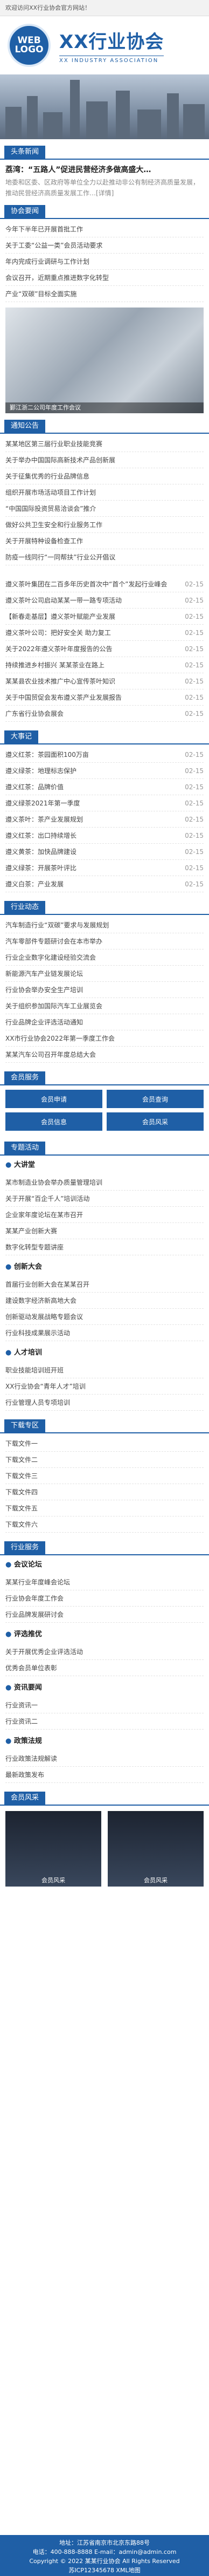  What do you see at coordinates (104, 884) in the screenshot?
I see `list-item: 遵义白茶：产业发展 02-15` at bounding box center [104, 884].